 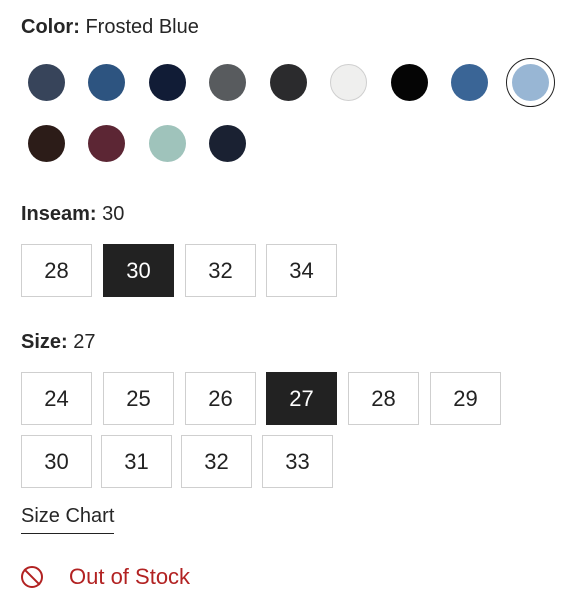 What do you see at coordinates (113, 214) in the screenshot?
I see `inseam-value: 30` at bounding box center [113, 214].